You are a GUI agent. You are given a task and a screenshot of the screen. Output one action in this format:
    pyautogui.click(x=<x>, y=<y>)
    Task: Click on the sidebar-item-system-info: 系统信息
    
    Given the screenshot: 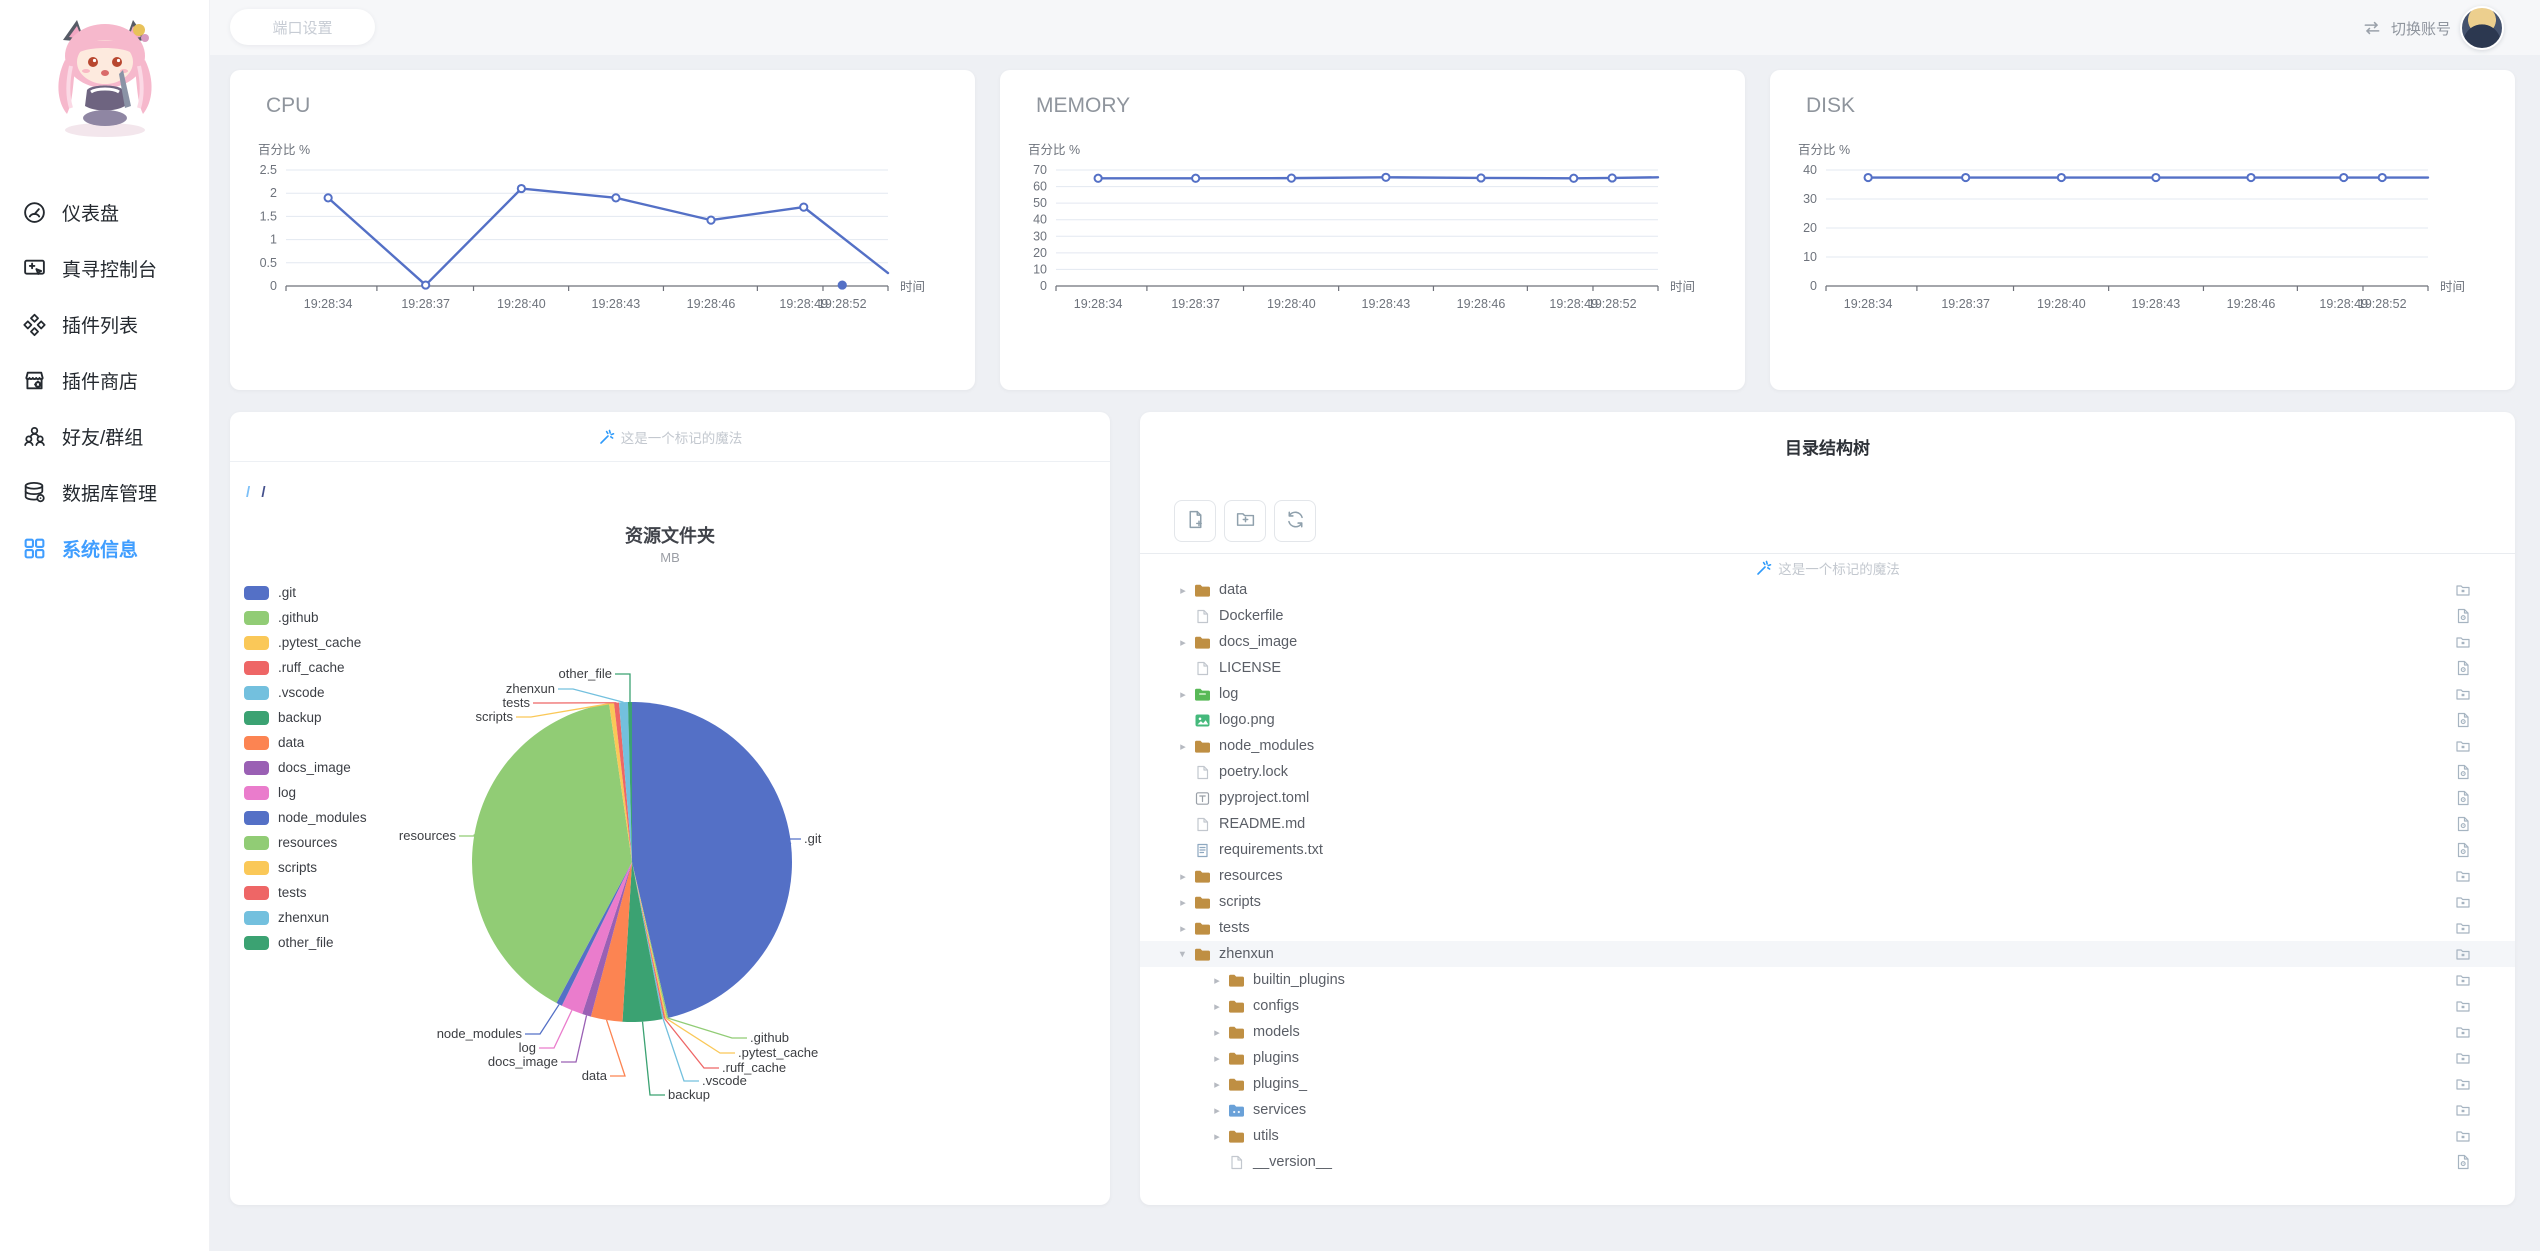 What is the action you would take?
    pyautogui.click(x=104, y=548)
    